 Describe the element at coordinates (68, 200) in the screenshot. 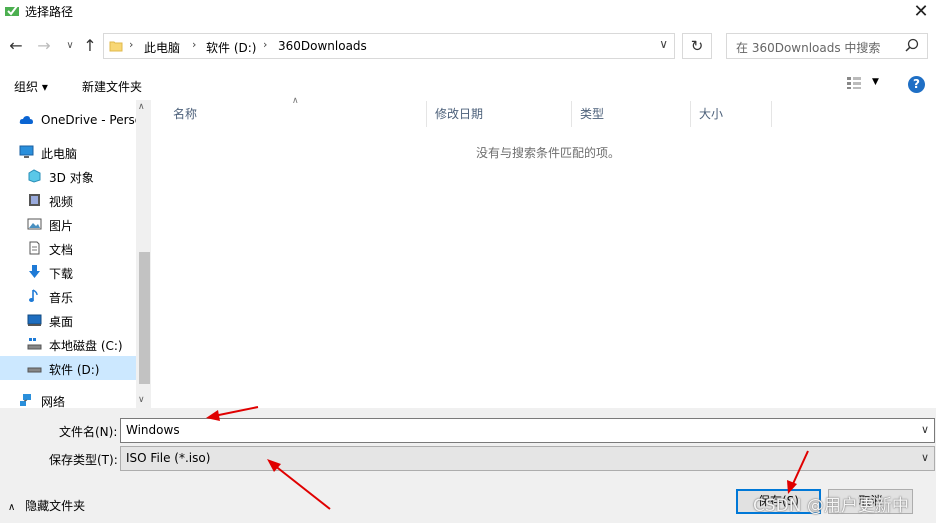

I see `nav-item-videos: 视频` at that location.